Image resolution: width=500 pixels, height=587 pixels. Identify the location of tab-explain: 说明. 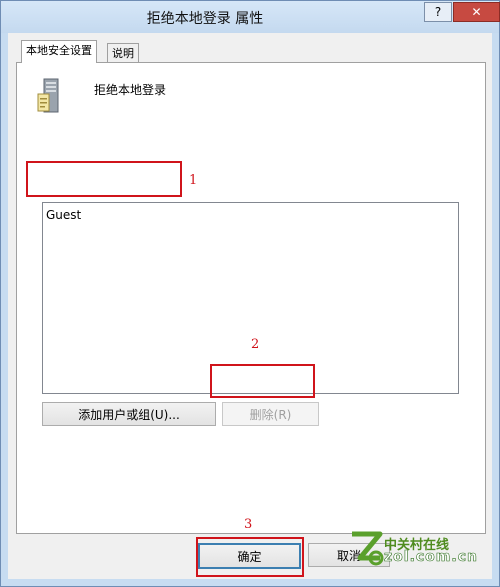
(123, 53).